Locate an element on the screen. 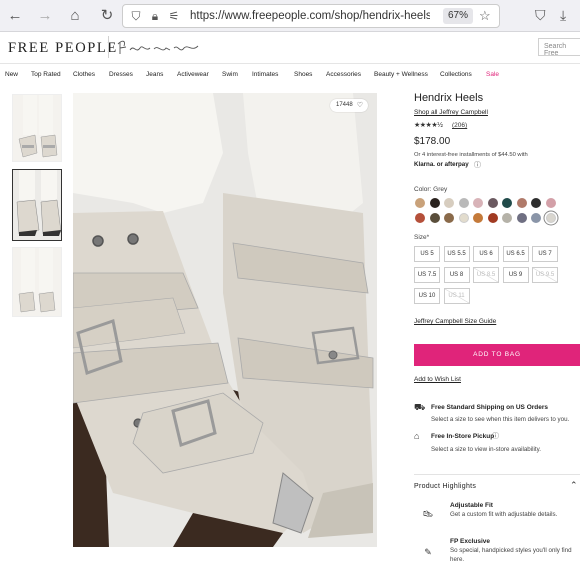 The height and width of the screenshot is (580, 580). divider is located at coordinates (497, 474).